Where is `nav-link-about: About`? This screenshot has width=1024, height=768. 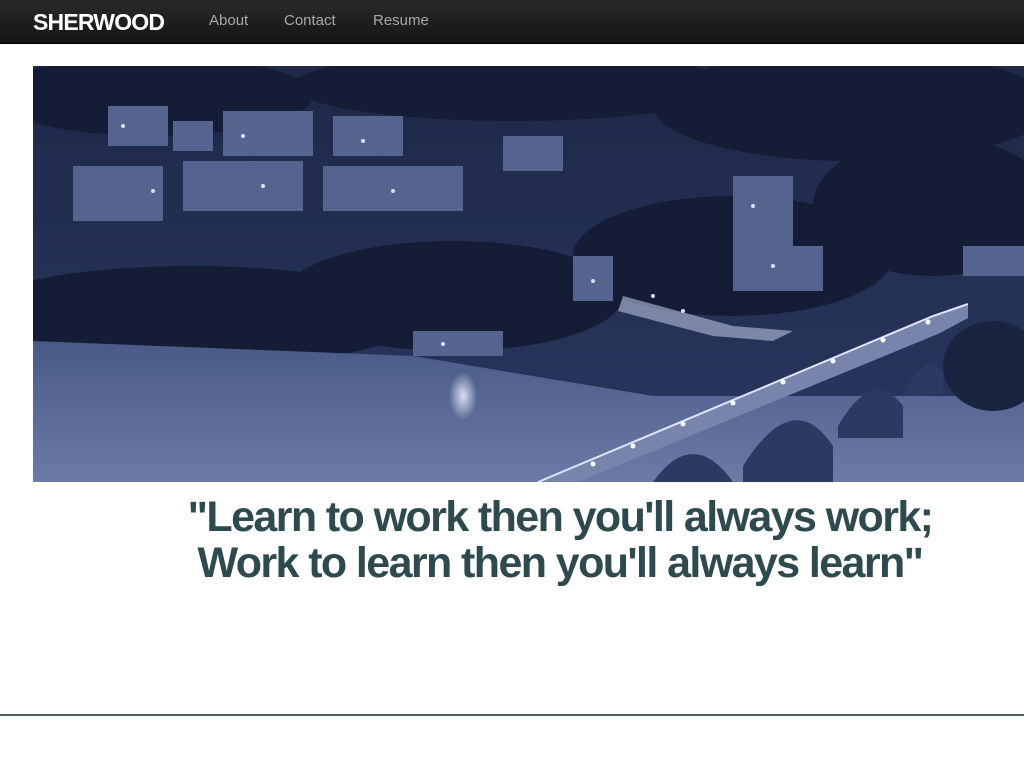
nav-link-about: About is located at coordinates (228, 21).